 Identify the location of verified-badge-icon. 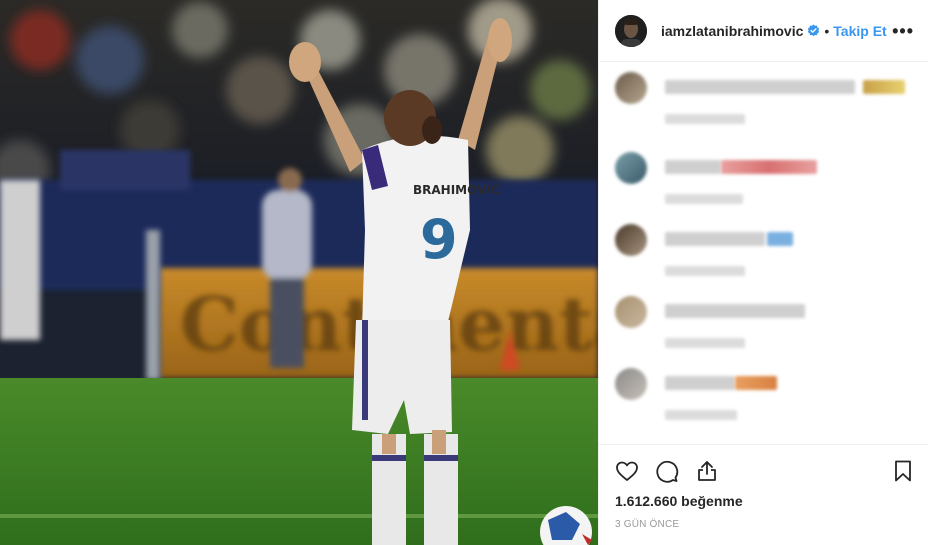
(813, 30).